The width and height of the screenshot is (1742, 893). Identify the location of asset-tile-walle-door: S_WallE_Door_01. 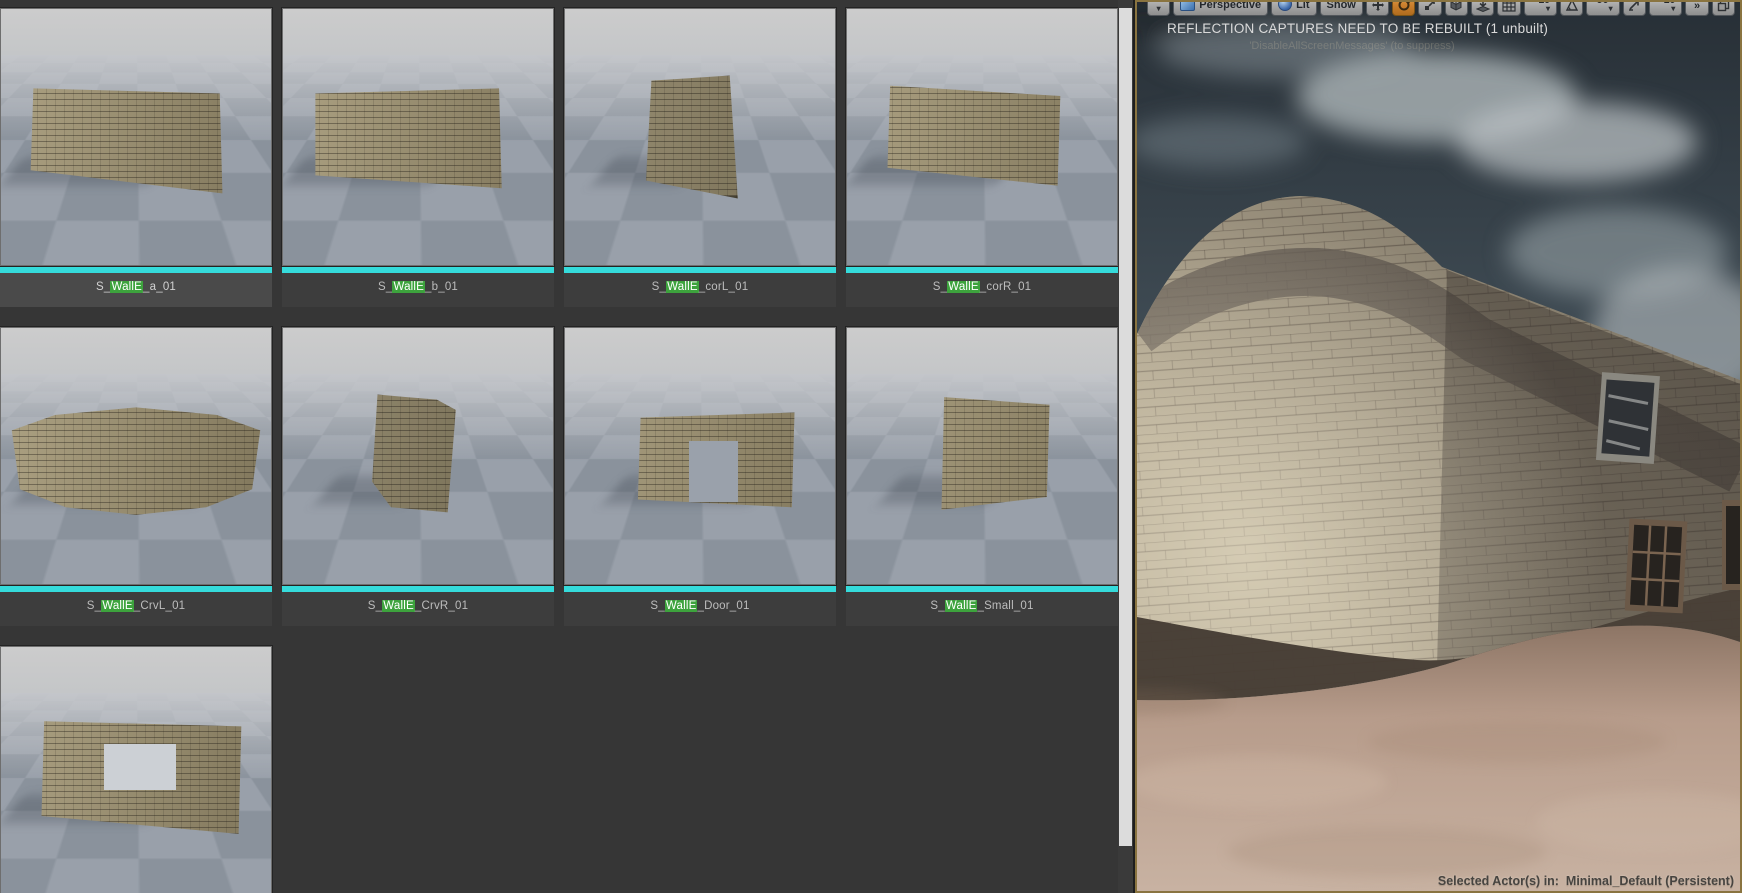
(700, 479).